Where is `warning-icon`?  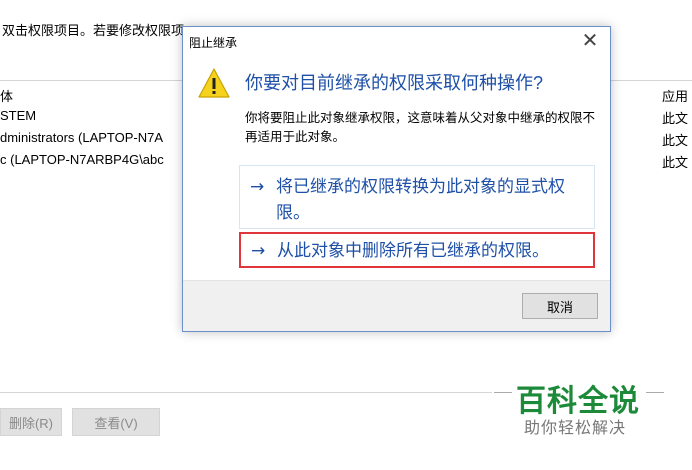
warning-icon is located at coordinates (214, 83).